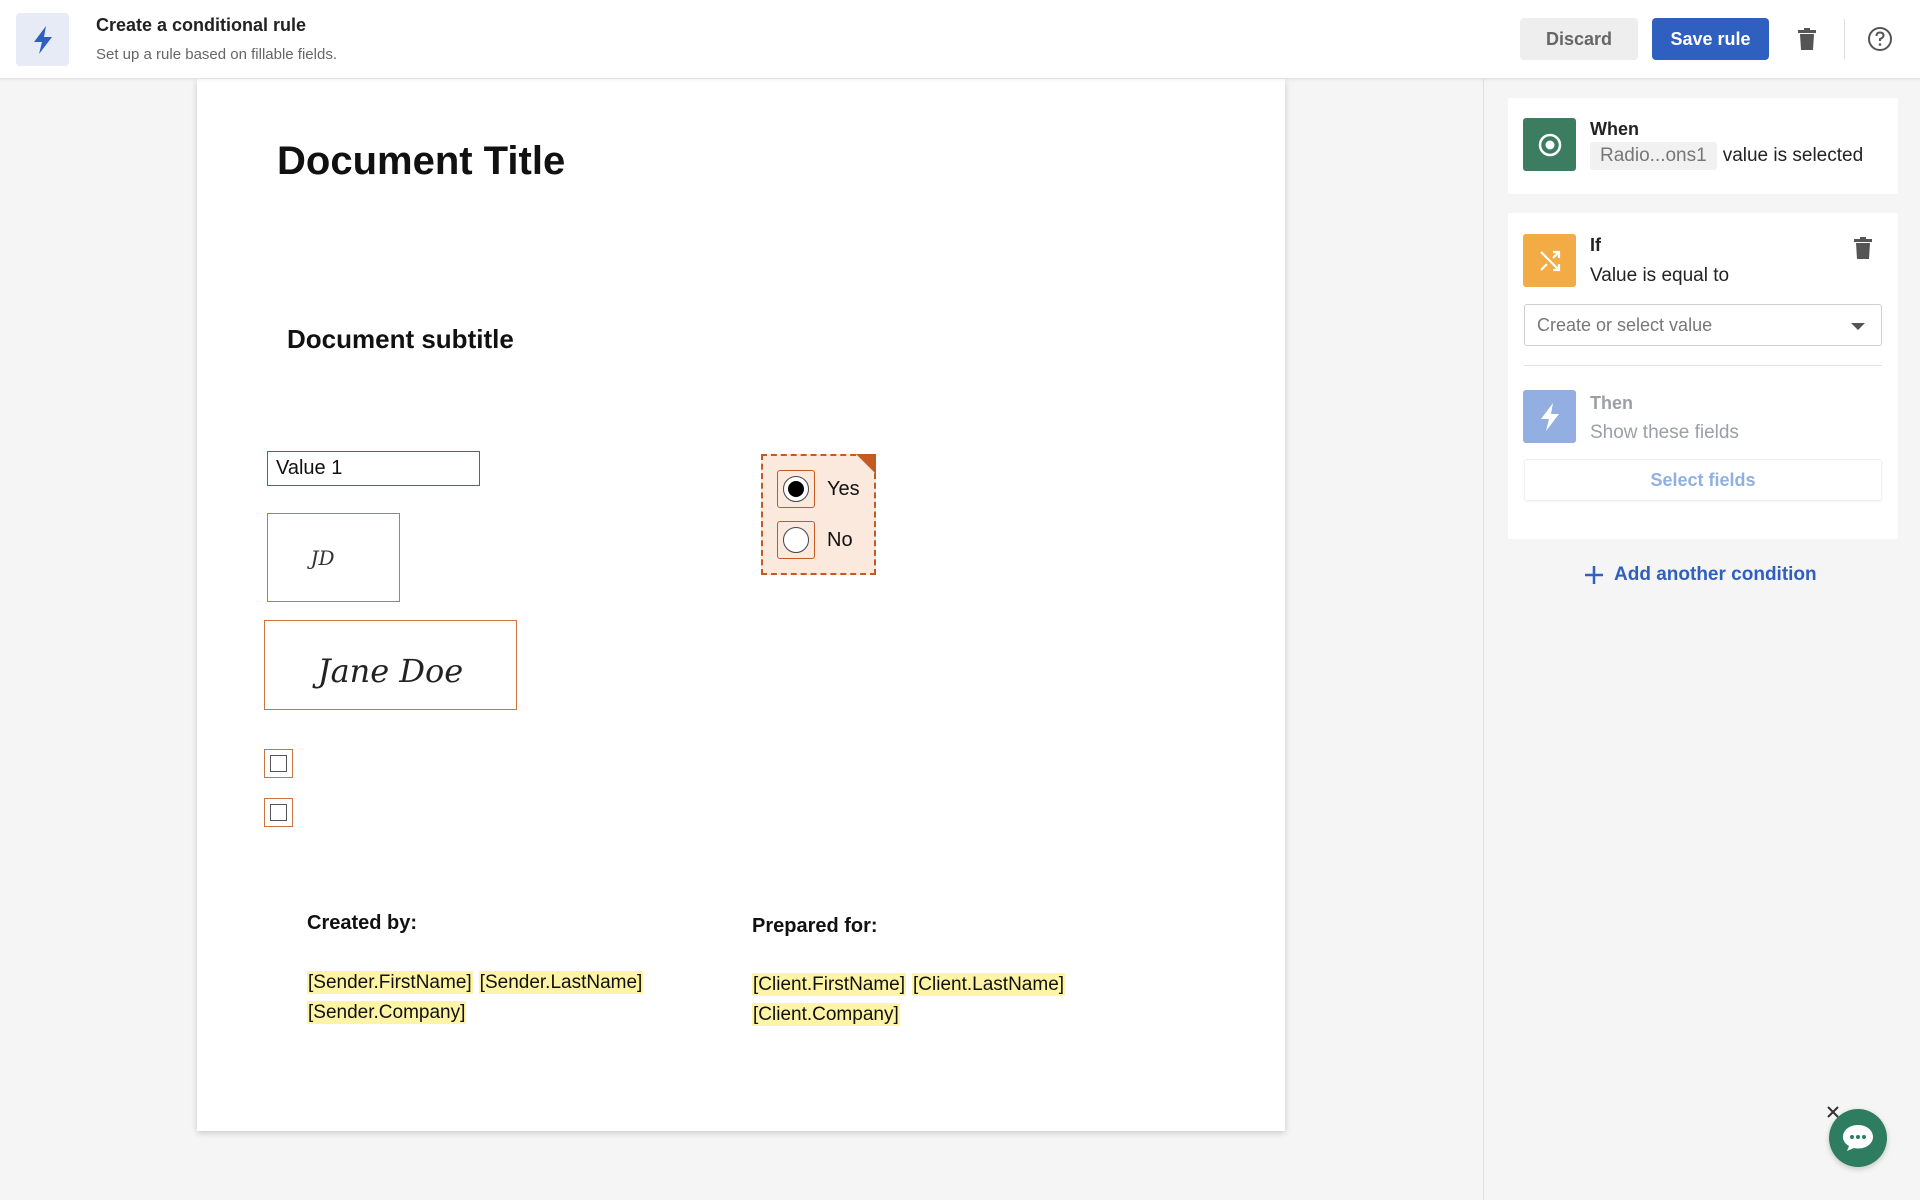  I want to click on chevron-down-icon, so click(1858, 326).